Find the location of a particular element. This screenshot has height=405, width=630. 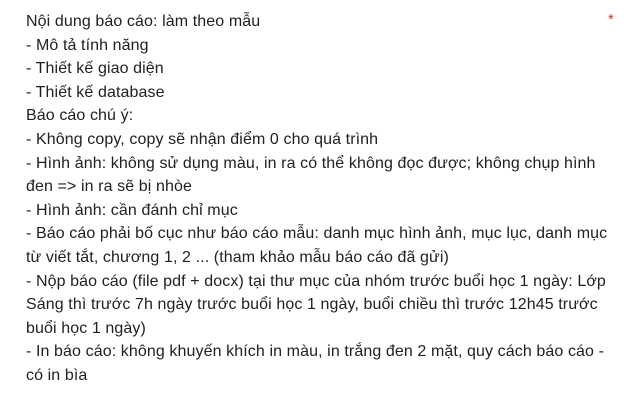

description-line: - Thiết kế giao diện is located at coordinates (95, 69).